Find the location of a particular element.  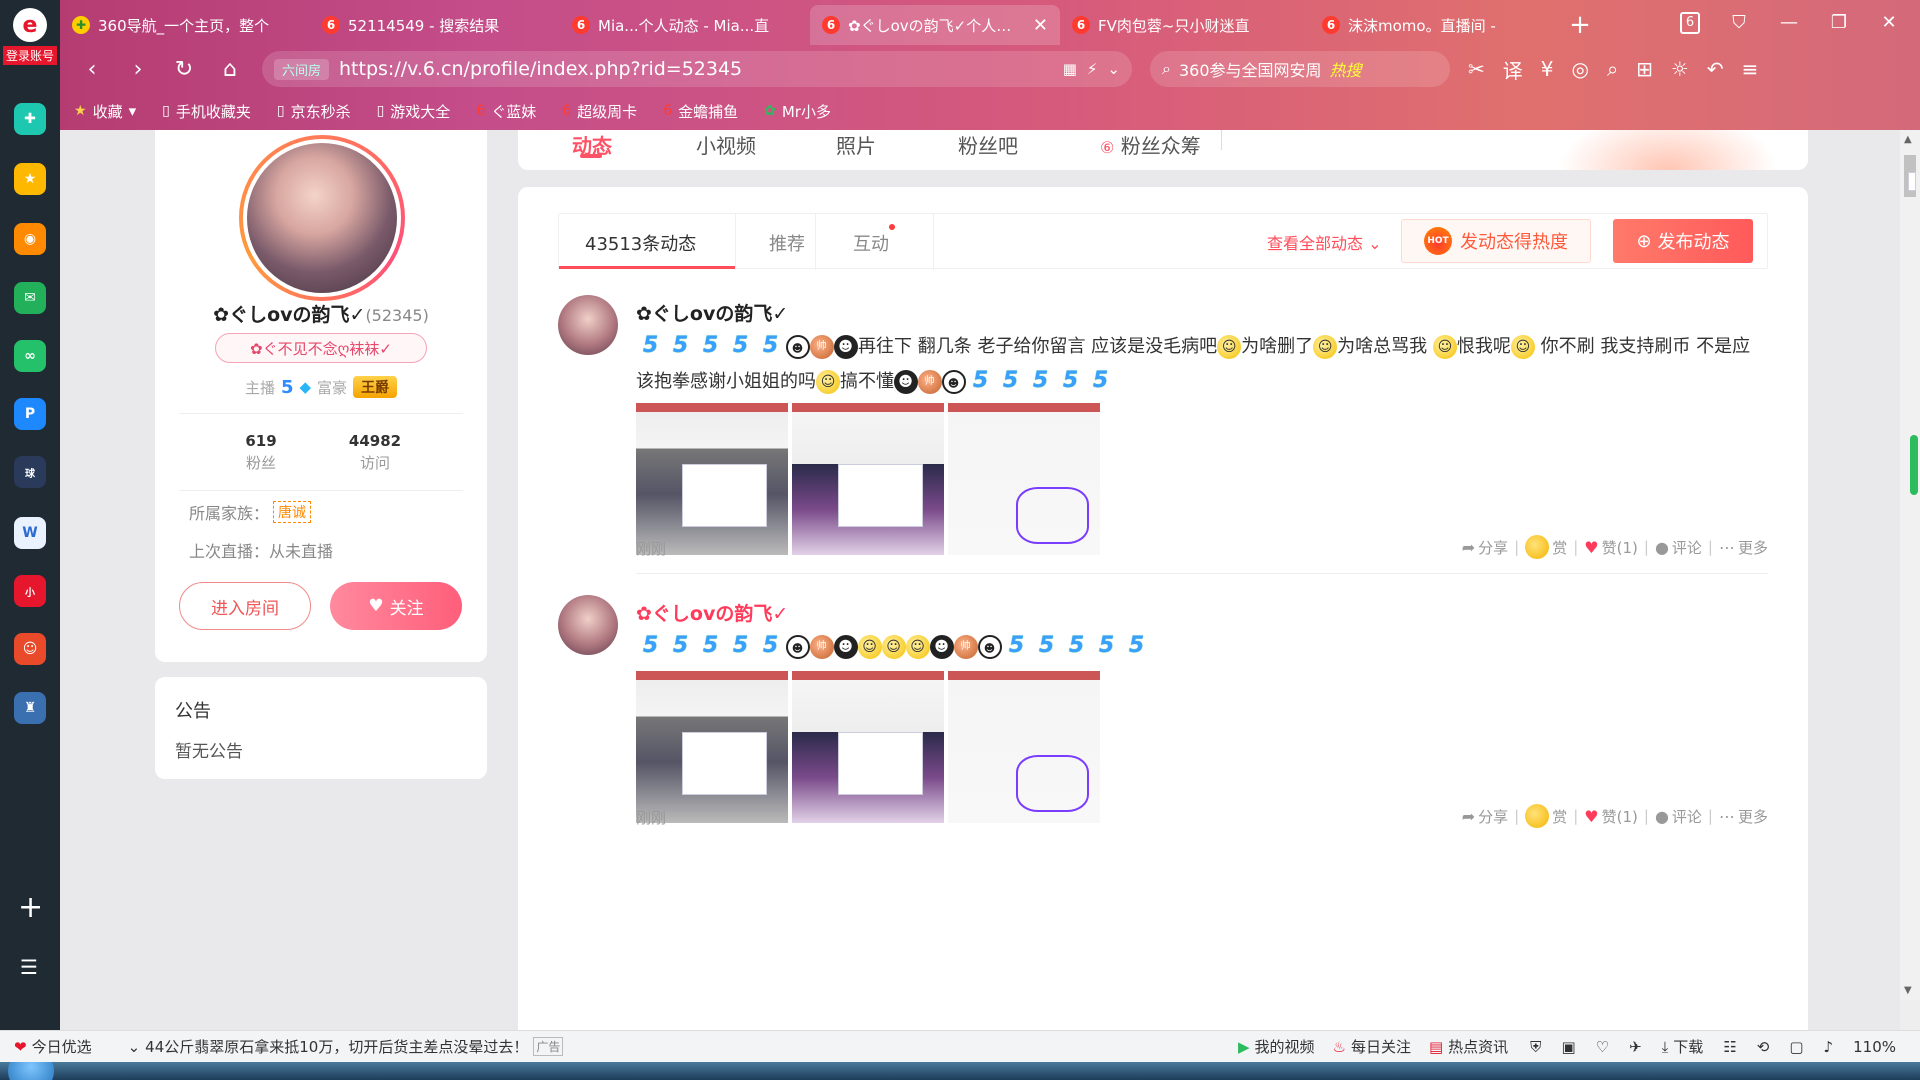

zoom-level: 110% is located at coordinates (1874, 1047).